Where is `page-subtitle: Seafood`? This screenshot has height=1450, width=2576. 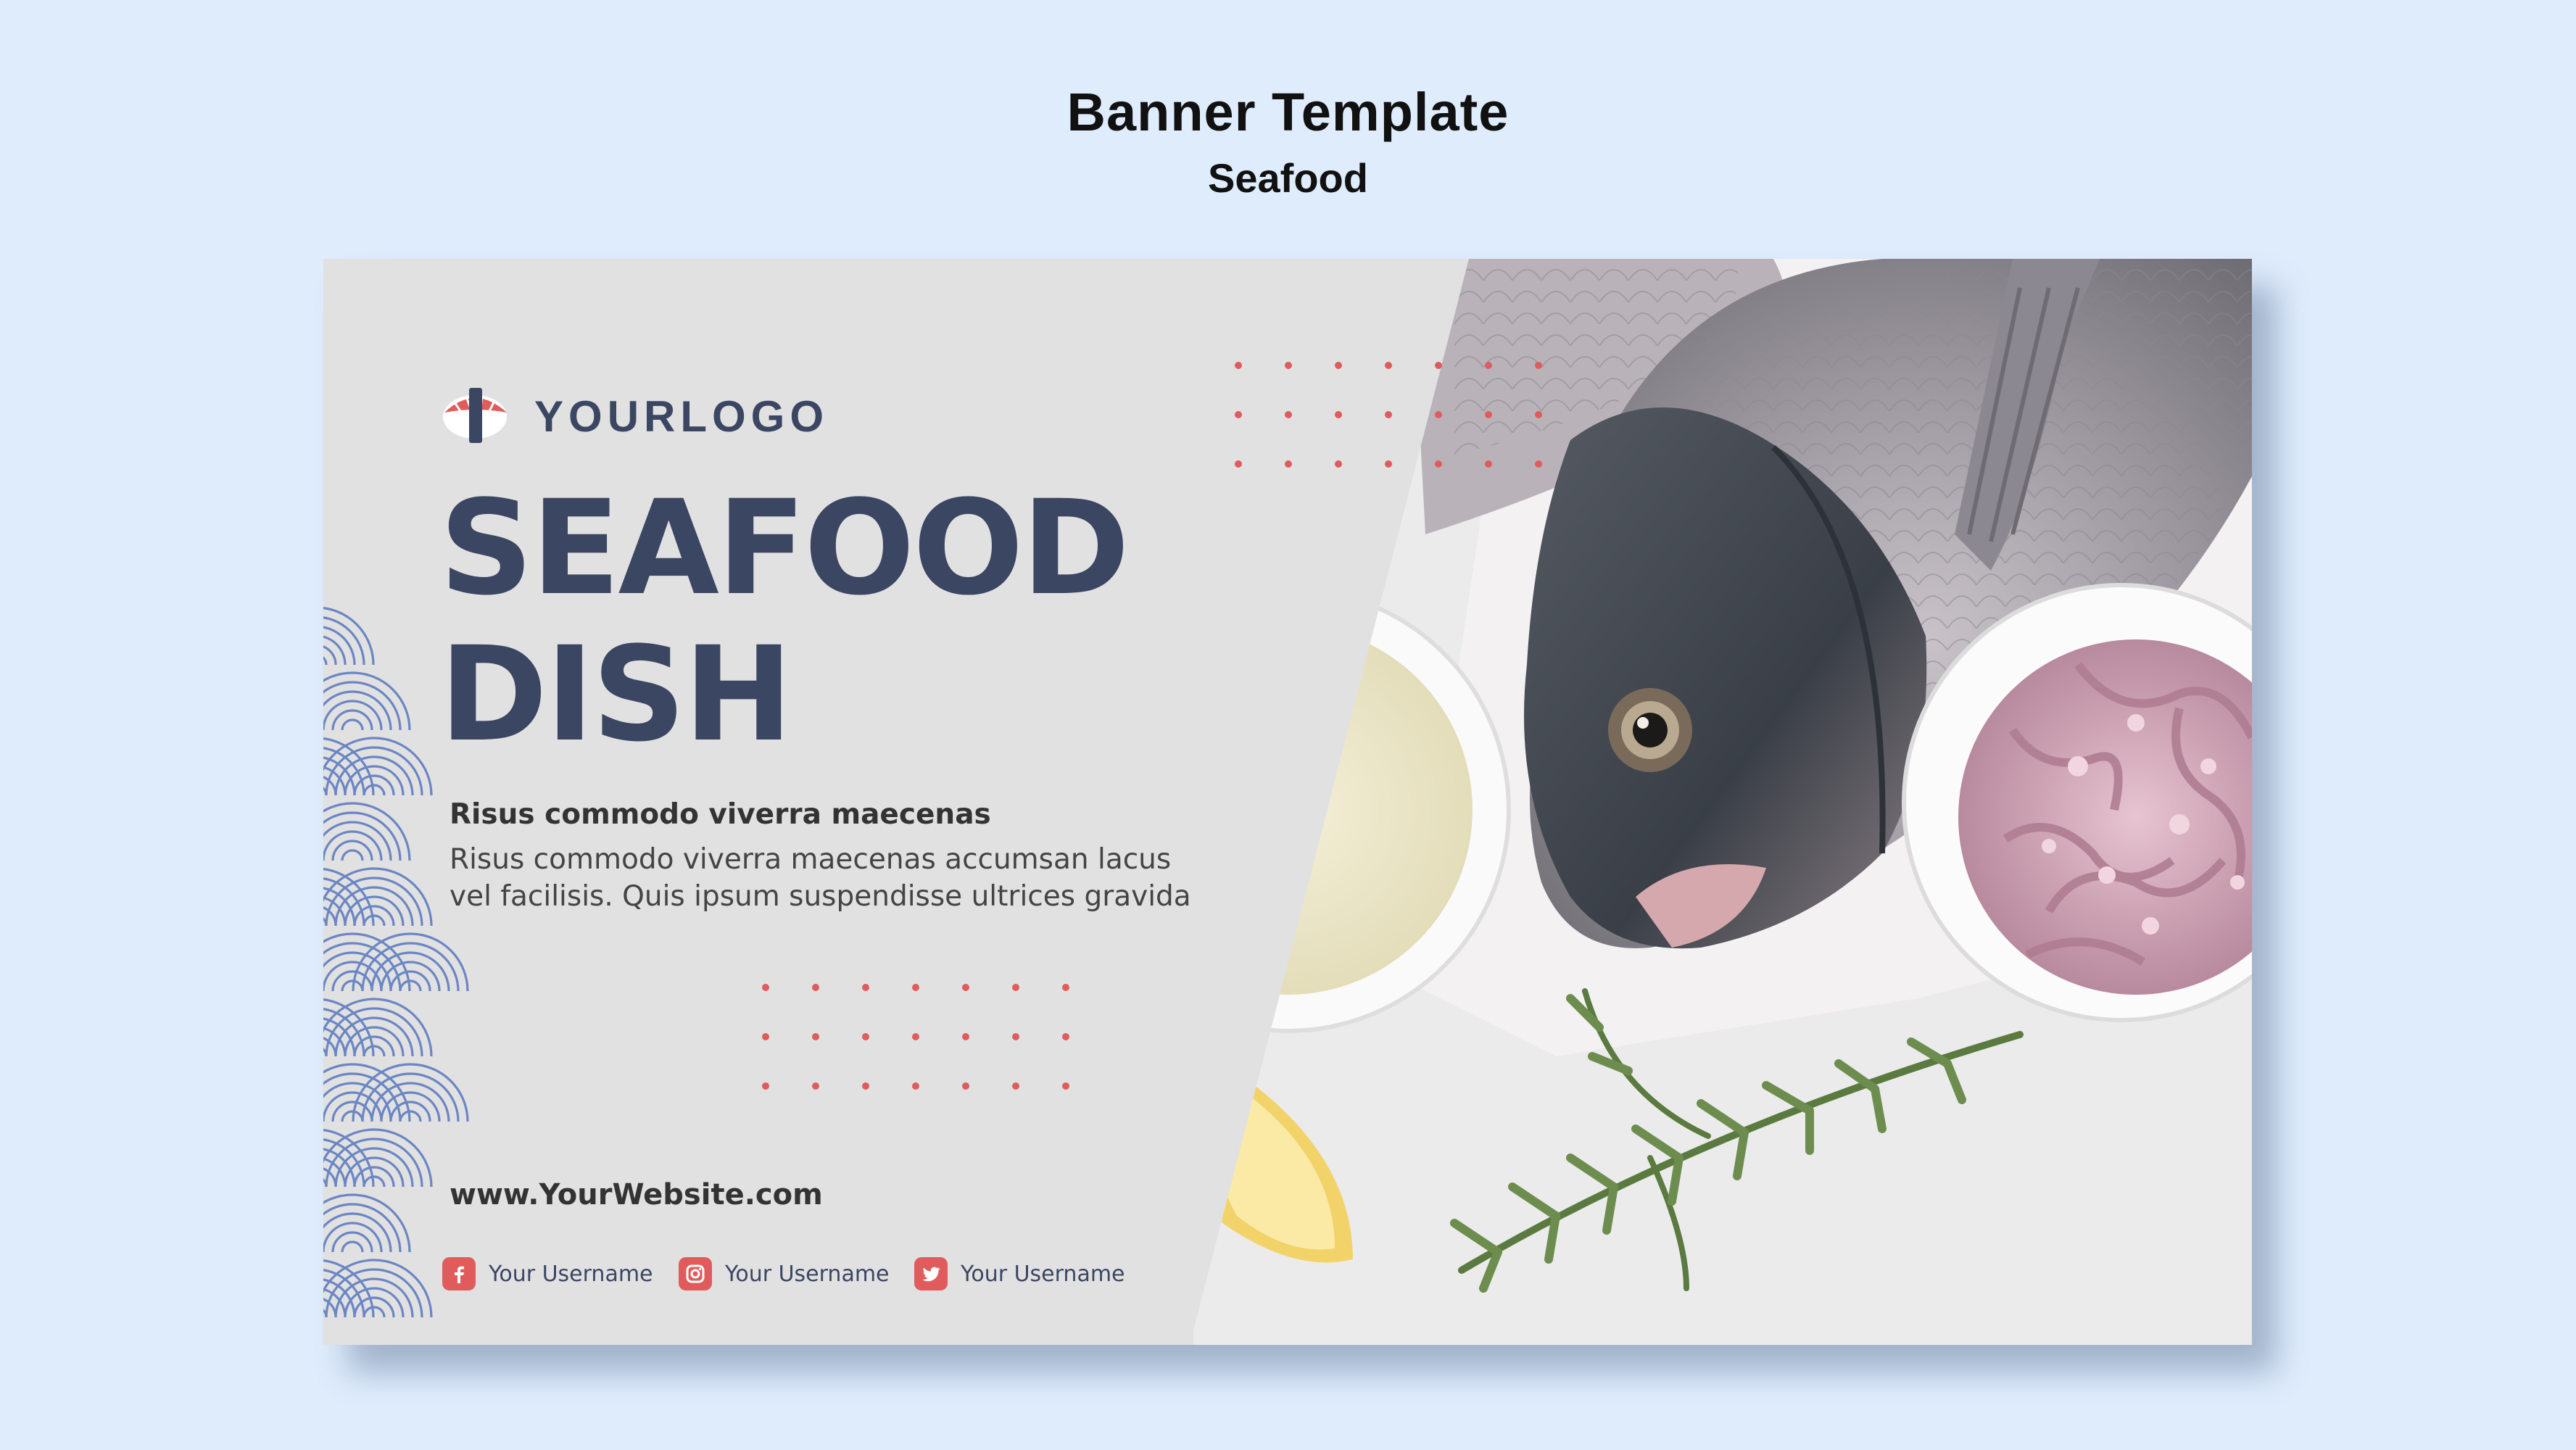
page-subtitle: Seafood is located at coordinates (1288, 178).